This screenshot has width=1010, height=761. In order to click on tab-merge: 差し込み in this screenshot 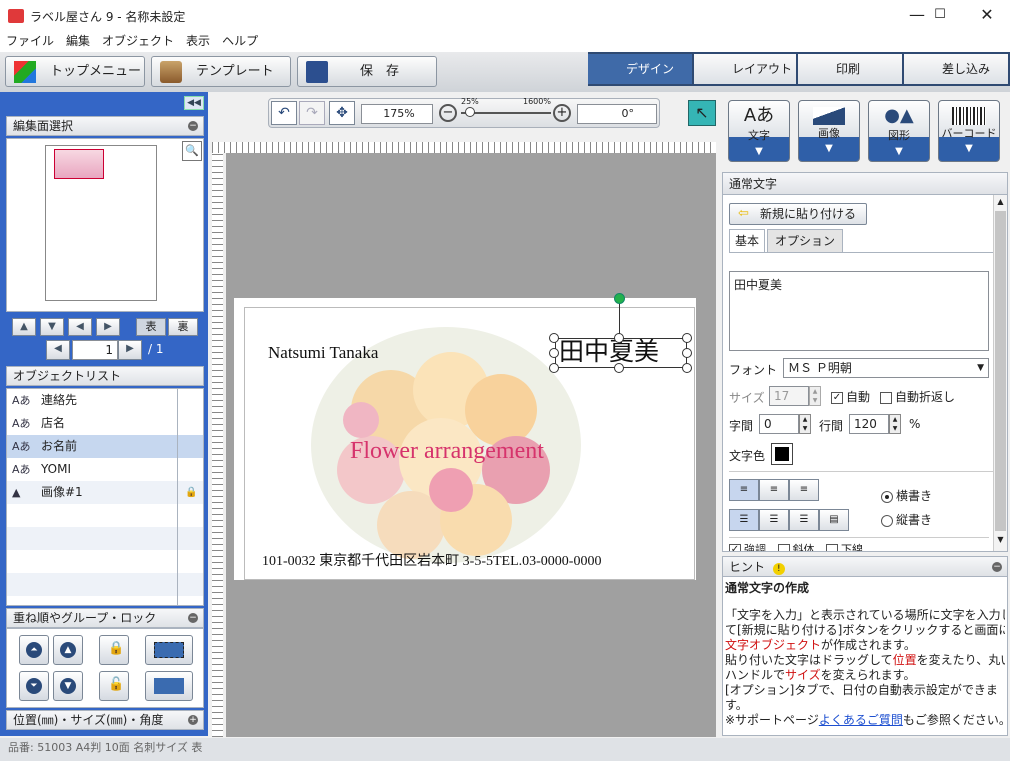, I will do `click(956, 69)`.